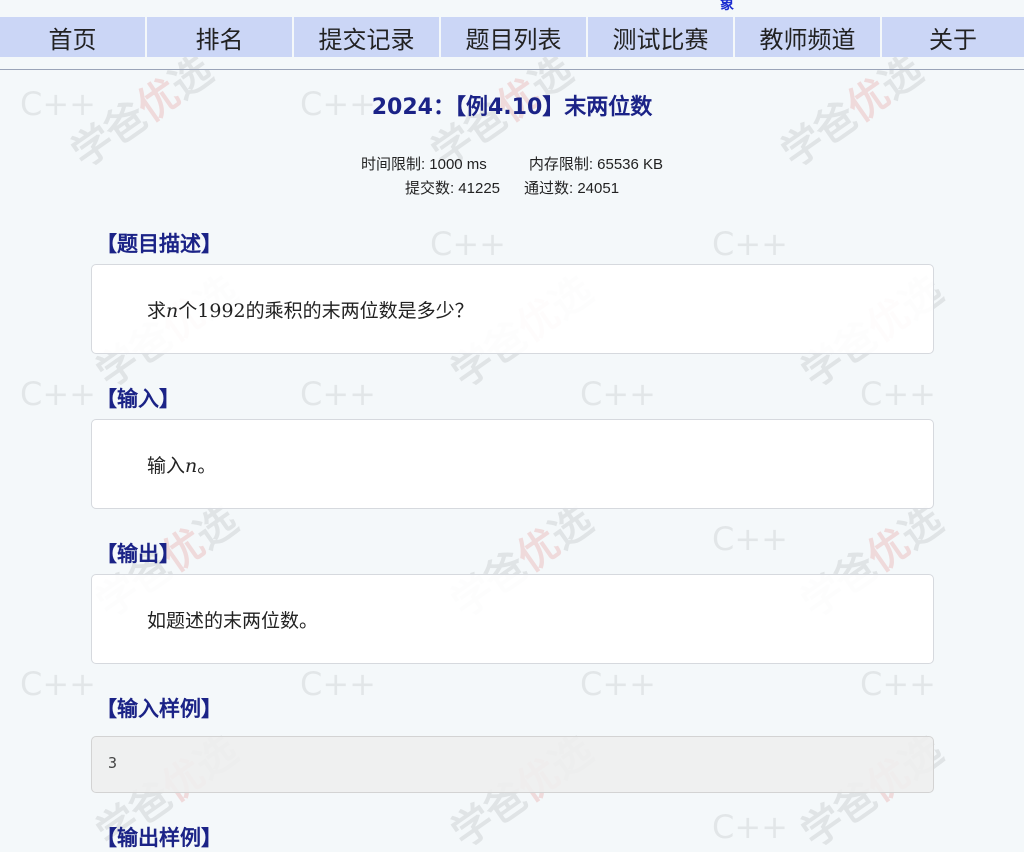 The image size is (1024, 852). Describe the element at coordinates (182, 466) in the screenshot. I see `input-text: 输入n。` at that location.